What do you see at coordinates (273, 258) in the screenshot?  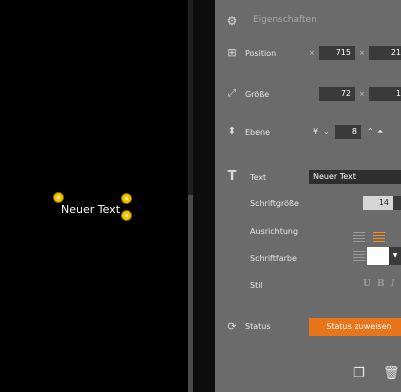 I see `font-color-label: Schriftfarbe` at bounding box center [273, 258].